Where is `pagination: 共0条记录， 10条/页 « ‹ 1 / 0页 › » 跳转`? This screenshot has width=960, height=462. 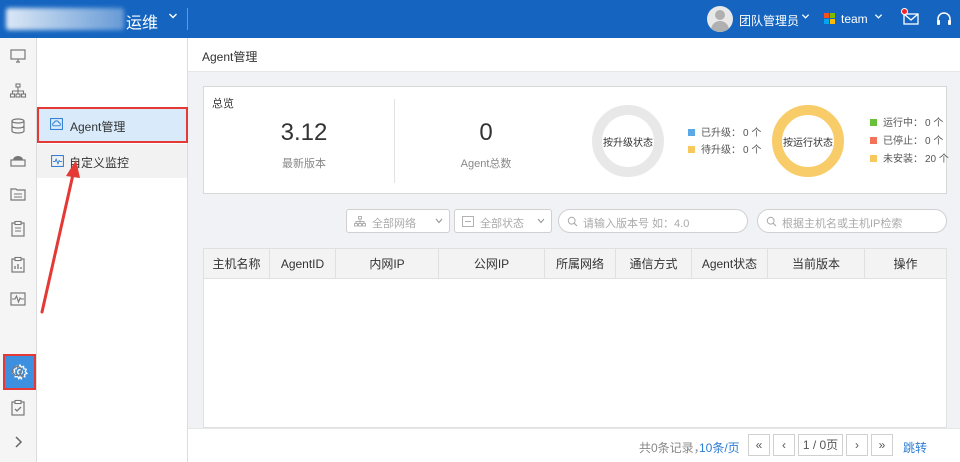 pagination: 共0条记录， 10条/页 « ‹ 1 / 0页 › » 跳转 is located at coordinates (574, 445).